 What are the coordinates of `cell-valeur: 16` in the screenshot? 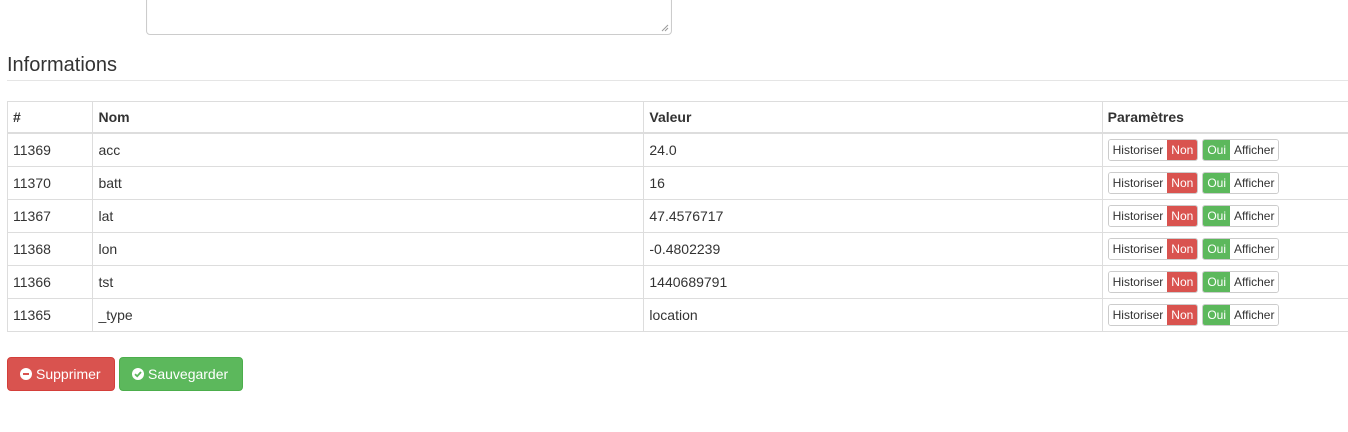 It's located at (873, 183).